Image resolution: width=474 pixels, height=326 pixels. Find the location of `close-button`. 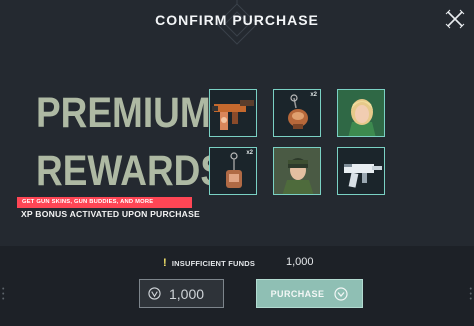

close-button is located at coordinates (455, 19).